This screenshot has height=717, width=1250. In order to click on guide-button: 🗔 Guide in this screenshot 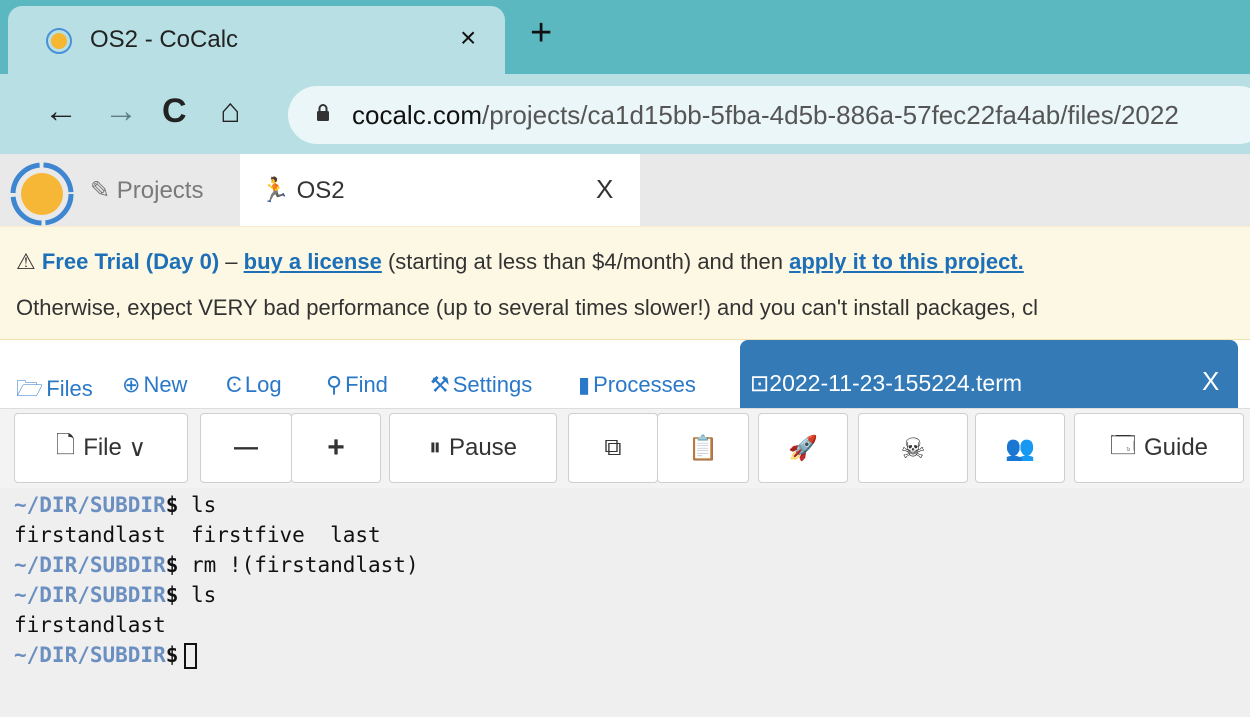, I will do `click(1159, 448)`.